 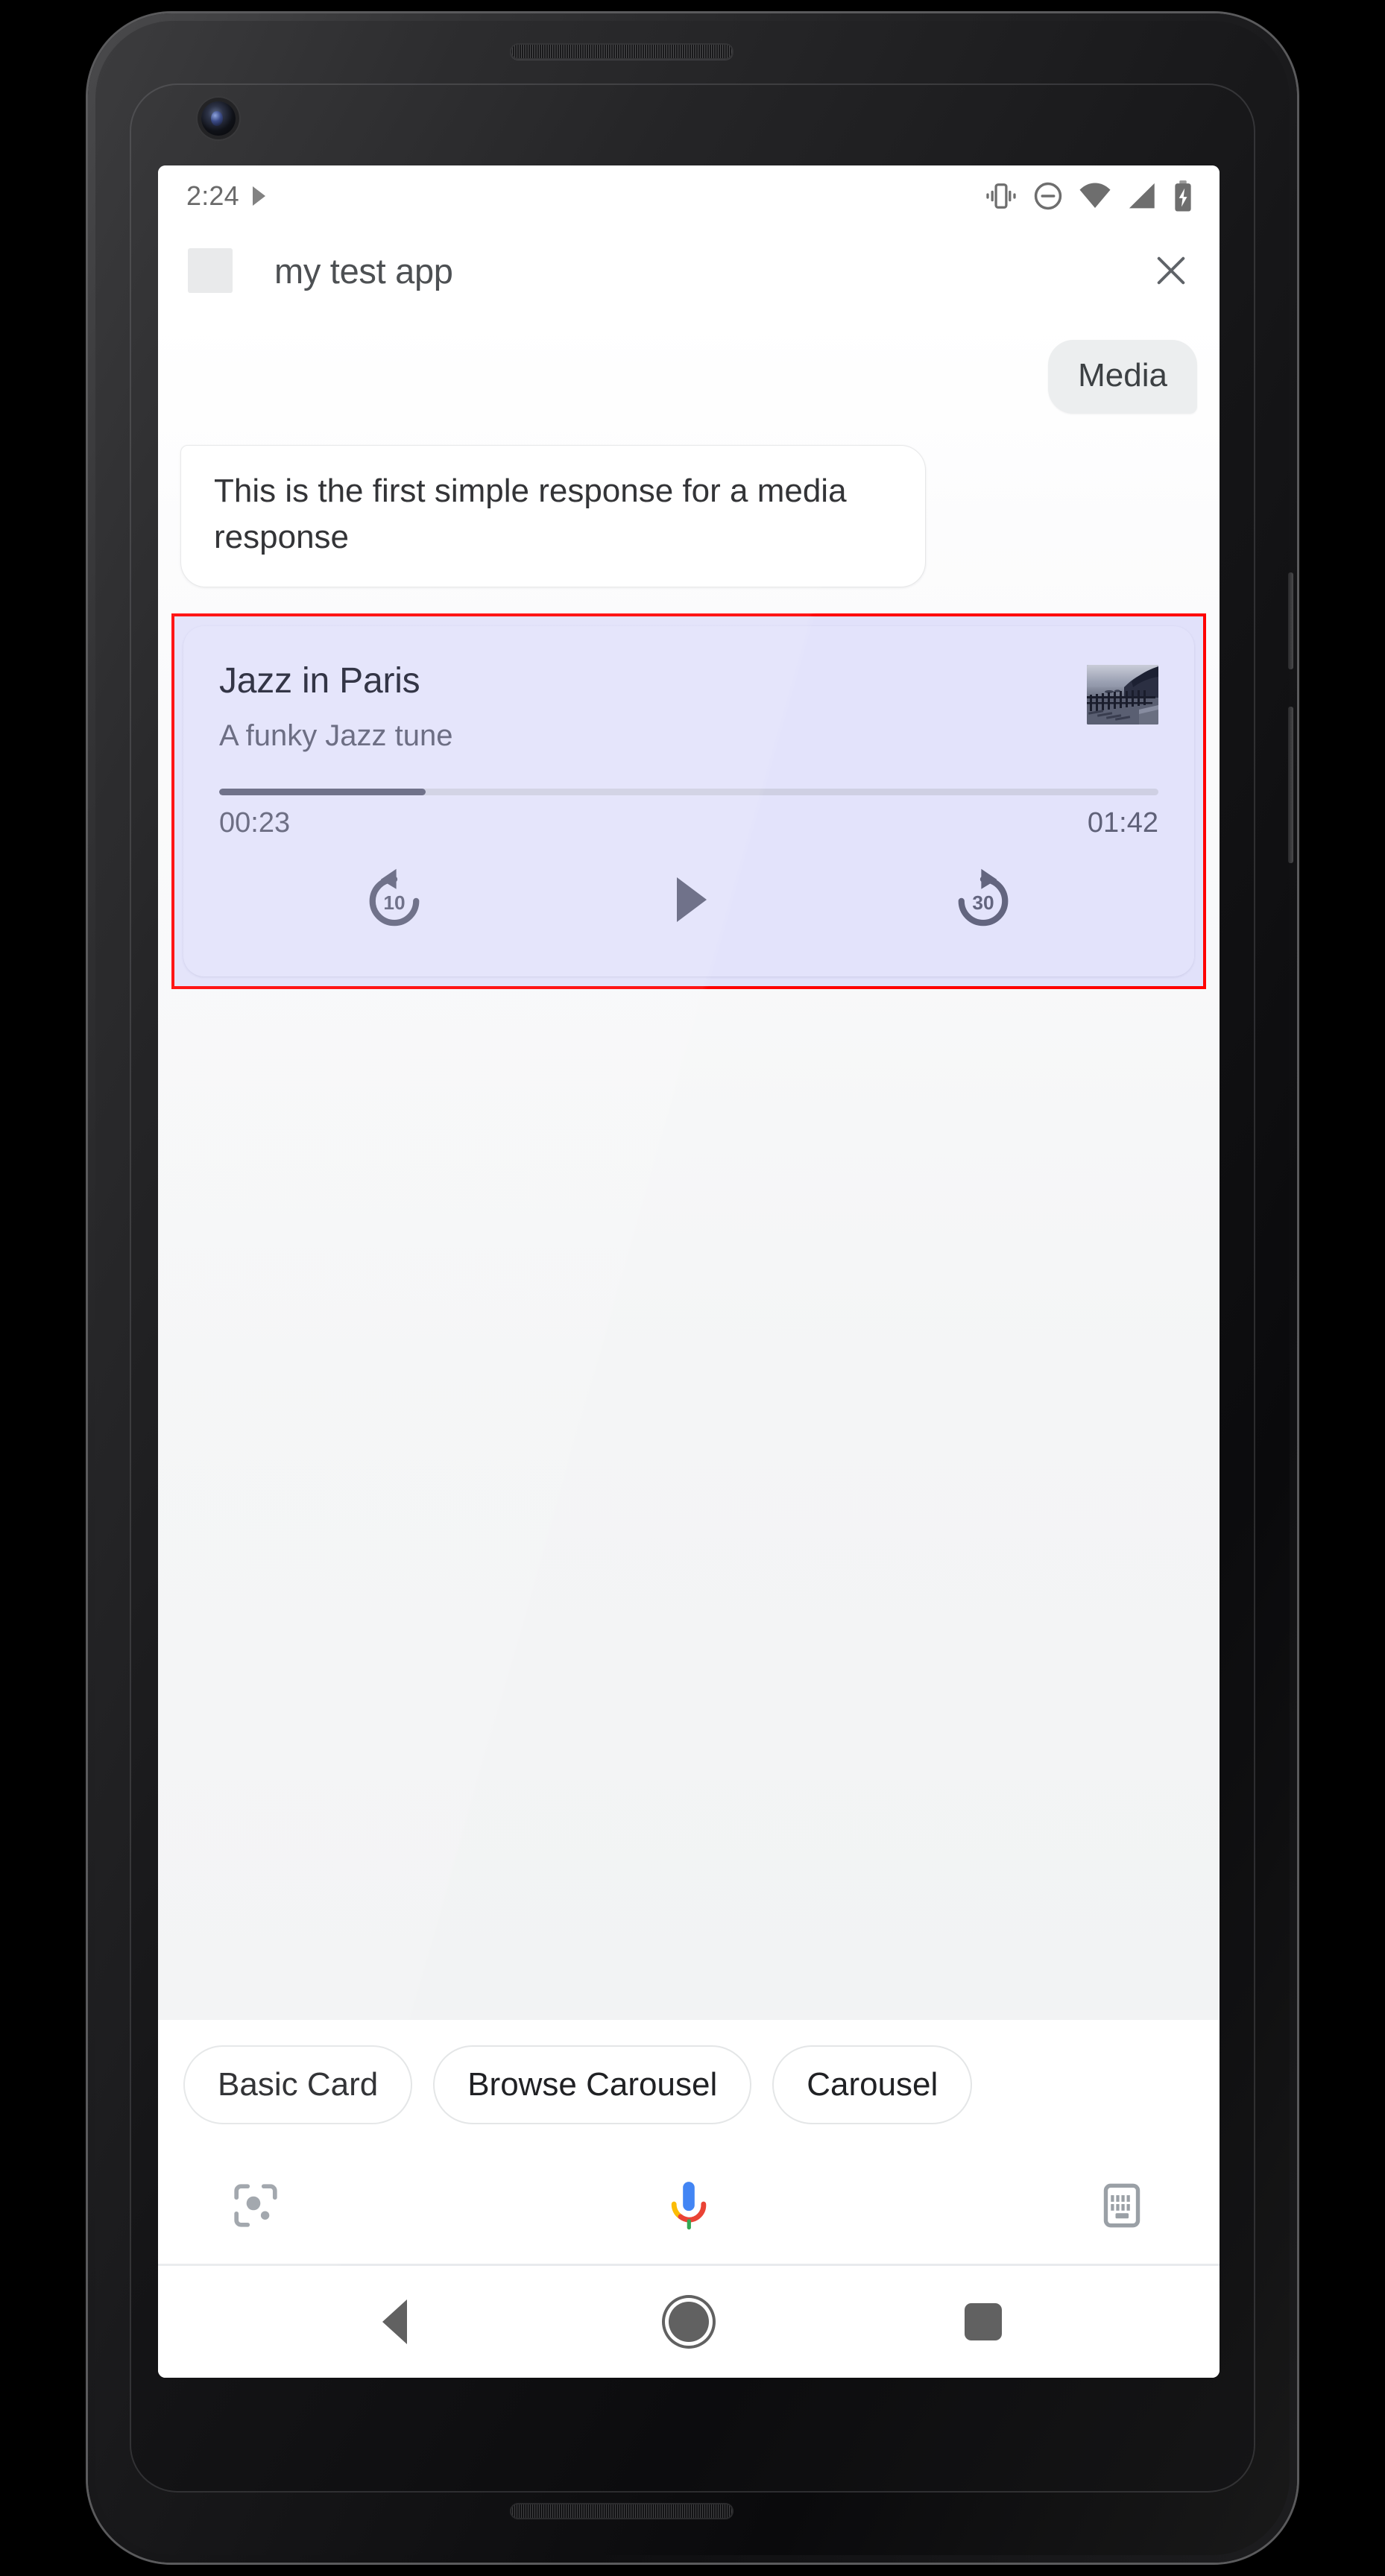 I want to click on android-nav-bar, so click(x=689, y=2322).